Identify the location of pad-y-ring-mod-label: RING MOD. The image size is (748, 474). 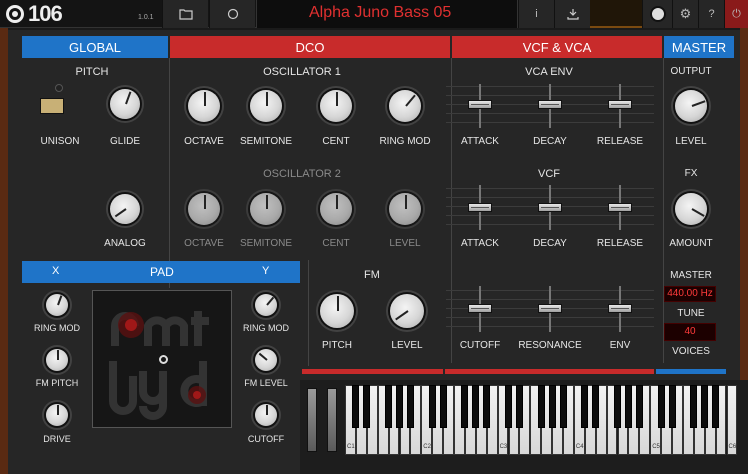
(266, 328).